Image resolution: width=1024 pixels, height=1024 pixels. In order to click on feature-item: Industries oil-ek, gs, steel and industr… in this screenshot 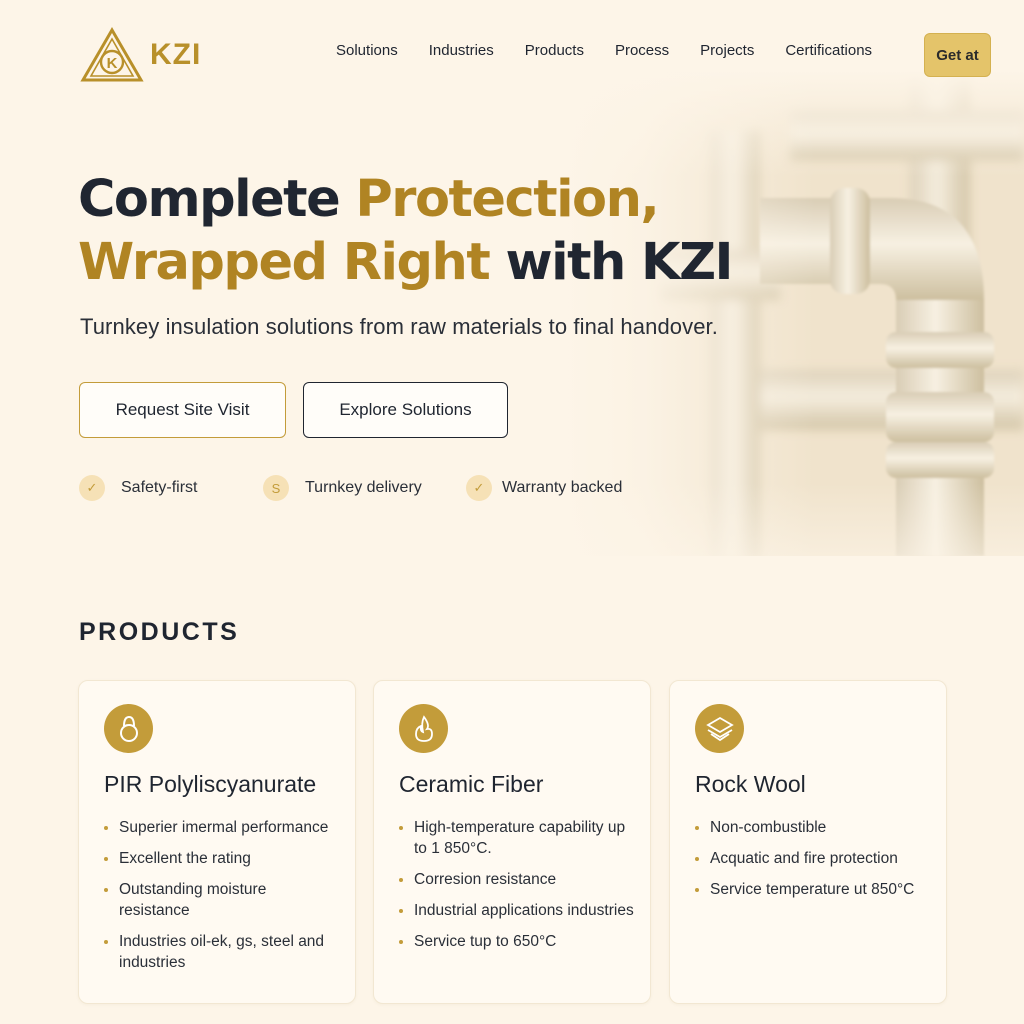, I will do `click(222, 952)`.